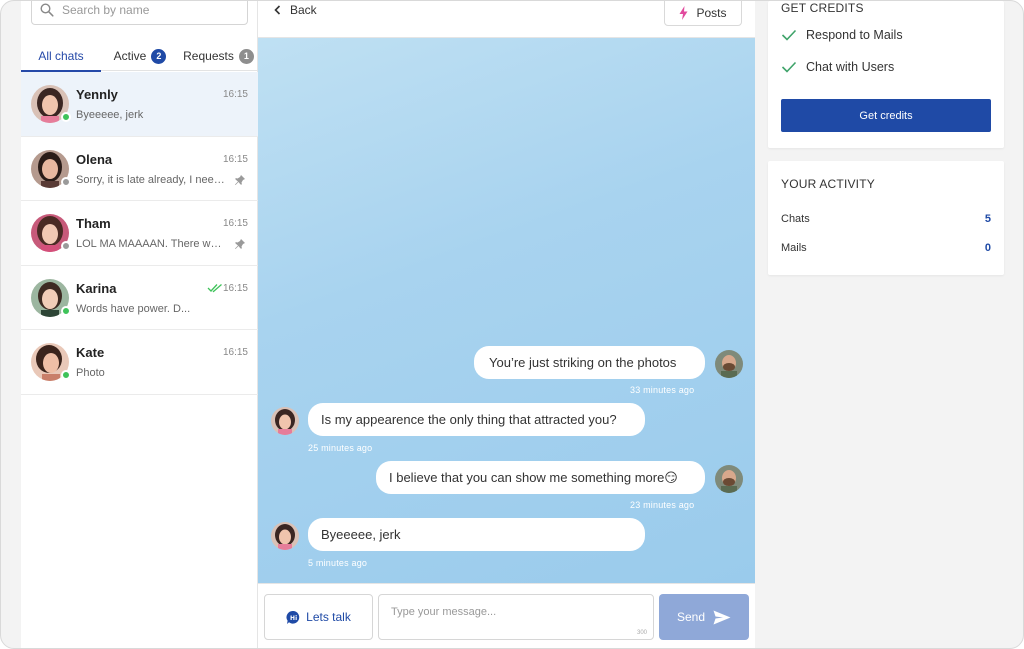  Describe the element at coordinates (159, 56) in the screenshot. I see `count-badge: 2` at that location.